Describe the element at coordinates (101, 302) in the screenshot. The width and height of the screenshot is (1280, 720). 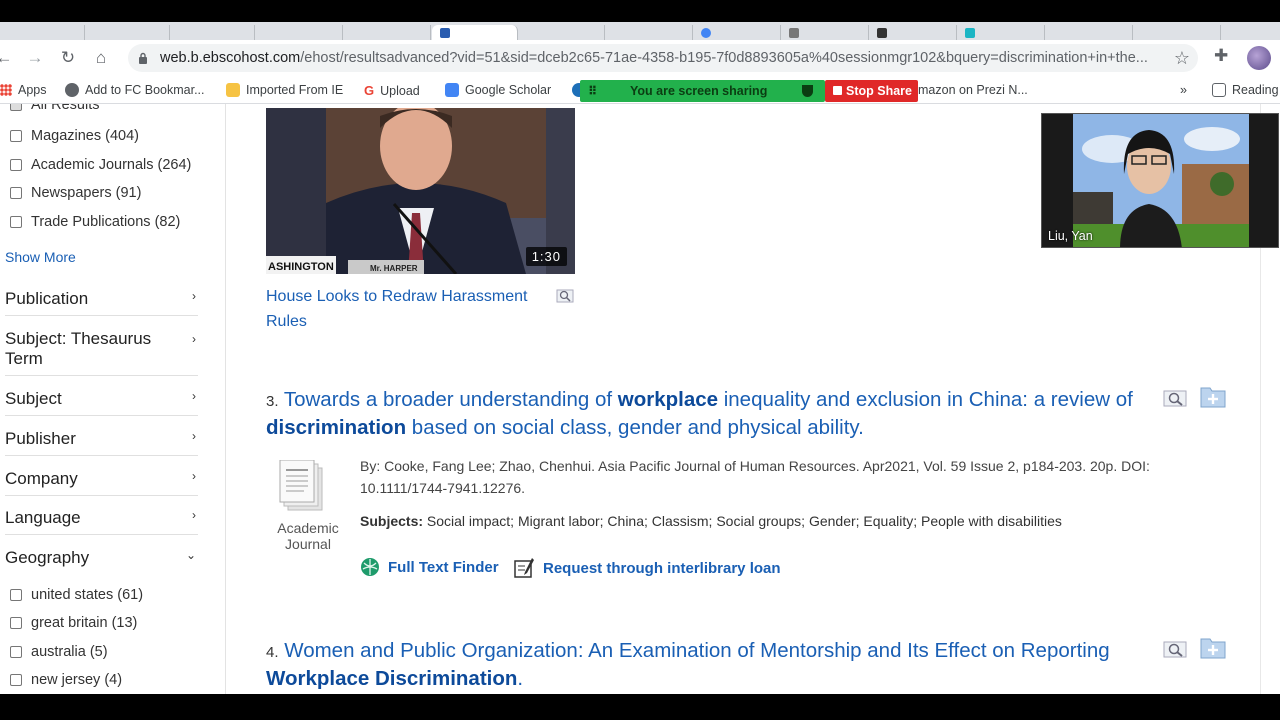
I see `facet-publication: Publication ›` at that location.